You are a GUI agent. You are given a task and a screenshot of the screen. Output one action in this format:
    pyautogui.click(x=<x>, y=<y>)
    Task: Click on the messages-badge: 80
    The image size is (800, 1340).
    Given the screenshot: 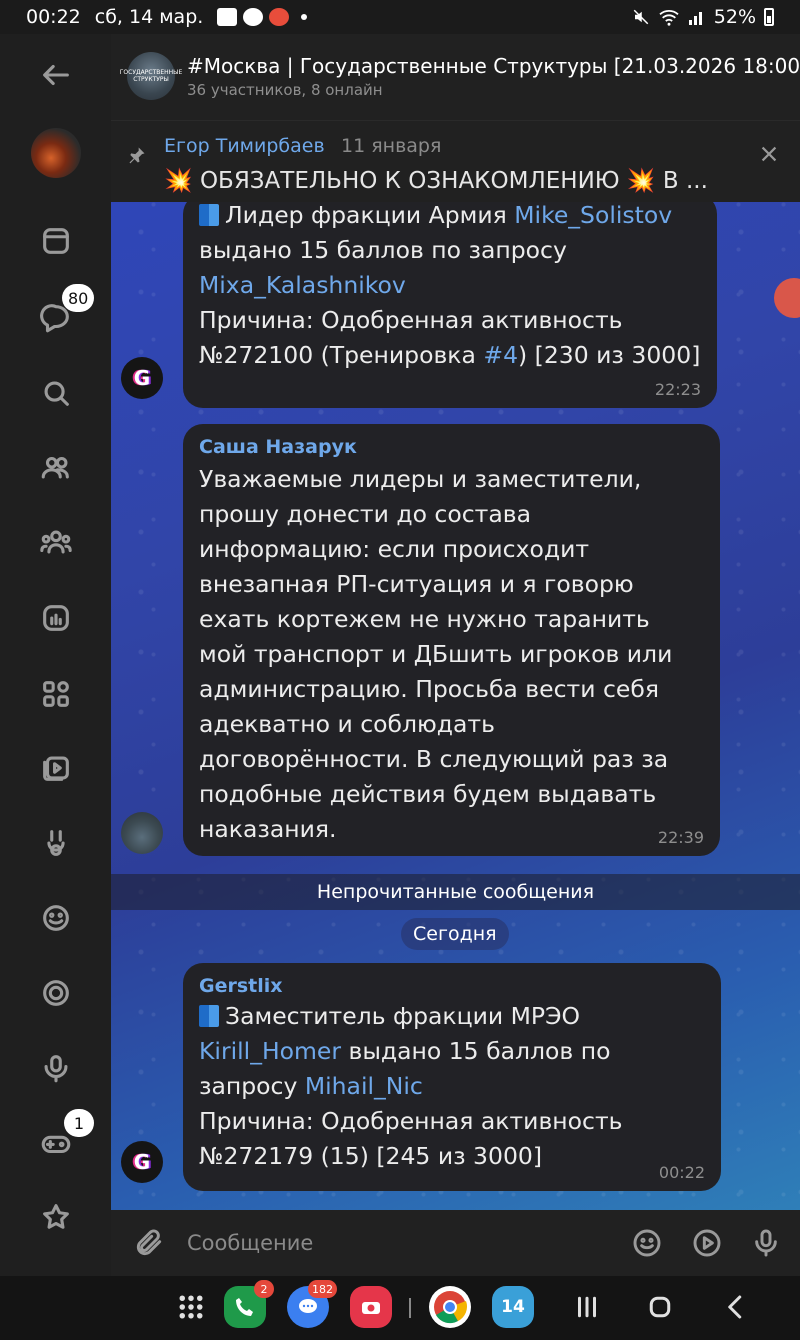 What is the action you would take?
    pyautogui.click(x=78, y=298)
    